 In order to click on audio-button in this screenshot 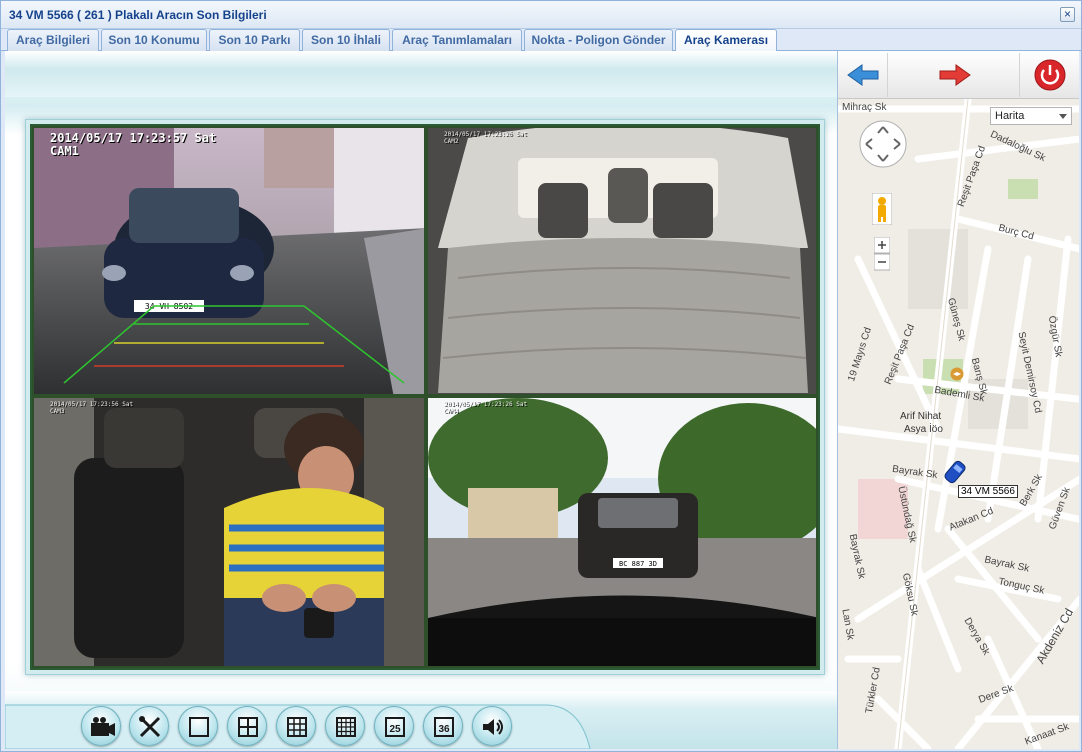, I will do `click(492, 726)`.